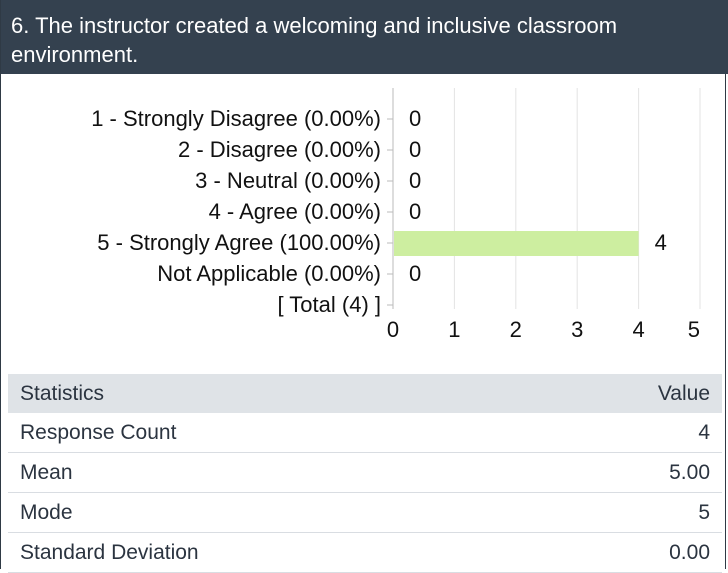  I want to click on statistics-row-value: 5.00, so click(624, 472).